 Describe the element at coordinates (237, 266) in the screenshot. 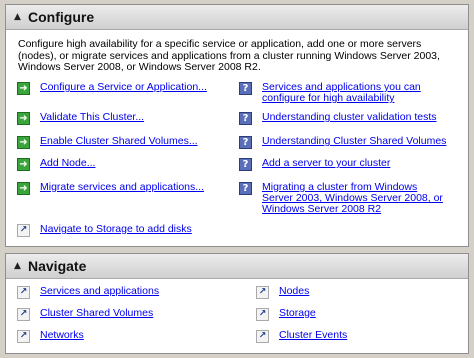

I see `navigate-header: ▲ Navigate` at that location.